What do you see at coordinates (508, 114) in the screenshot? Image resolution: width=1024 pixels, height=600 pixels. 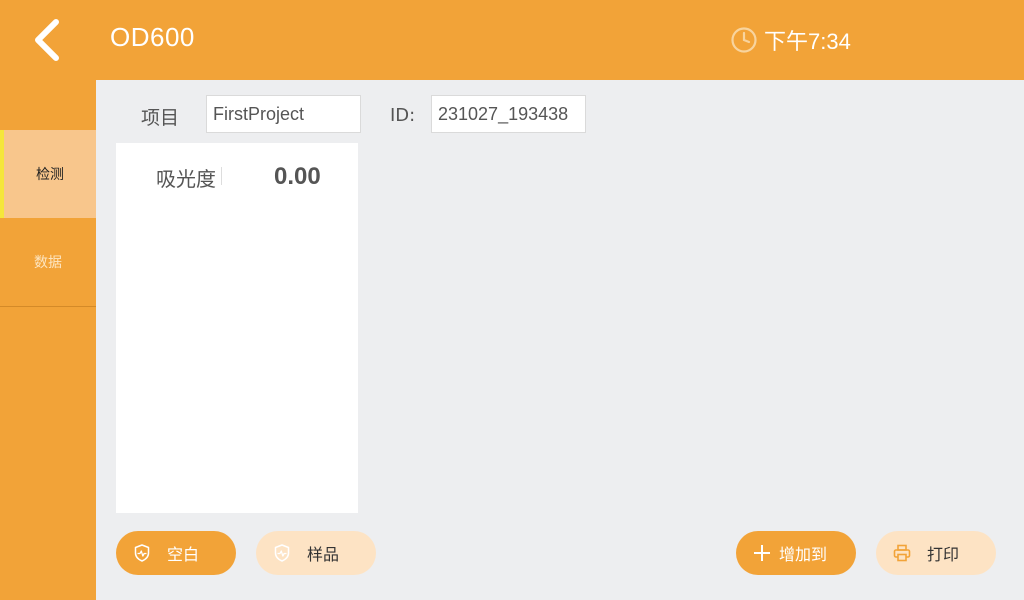 I see `id-input` at bounding box center [508, 114].